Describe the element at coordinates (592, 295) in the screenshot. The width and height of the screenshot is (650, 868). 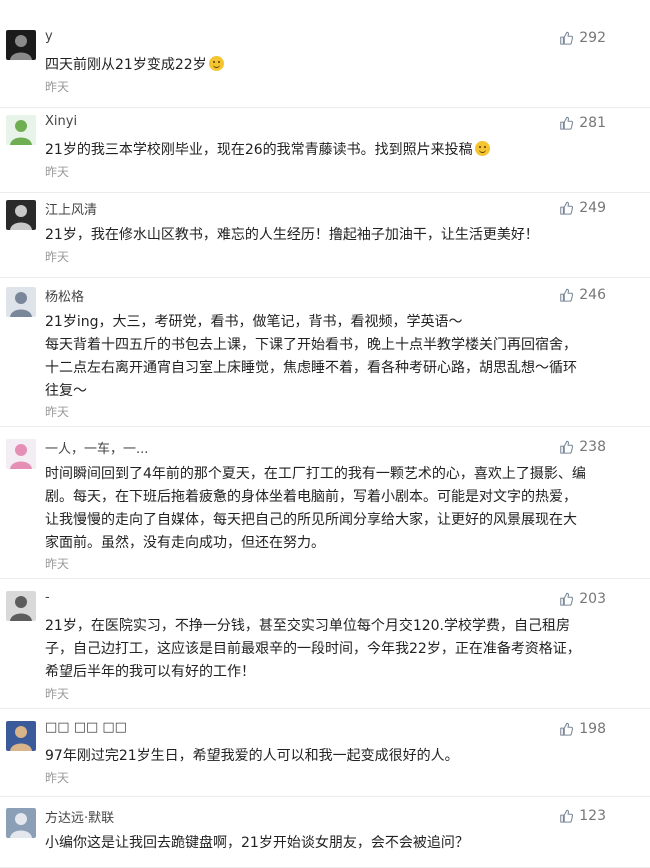
I see `like-count: 246` at that location.